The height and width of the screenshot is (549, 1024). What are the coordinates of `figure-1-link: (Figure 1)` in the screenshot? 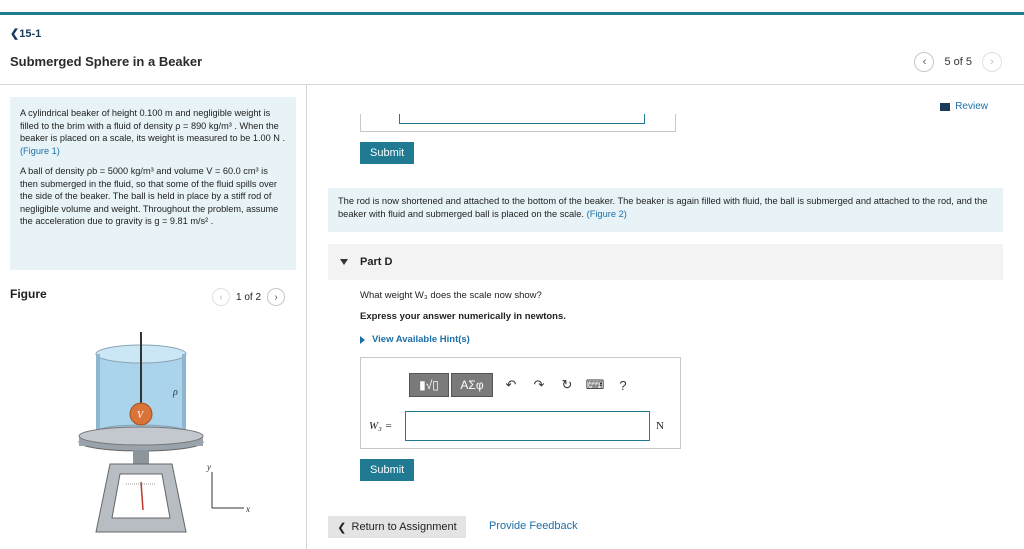 It's located at (40, 151).